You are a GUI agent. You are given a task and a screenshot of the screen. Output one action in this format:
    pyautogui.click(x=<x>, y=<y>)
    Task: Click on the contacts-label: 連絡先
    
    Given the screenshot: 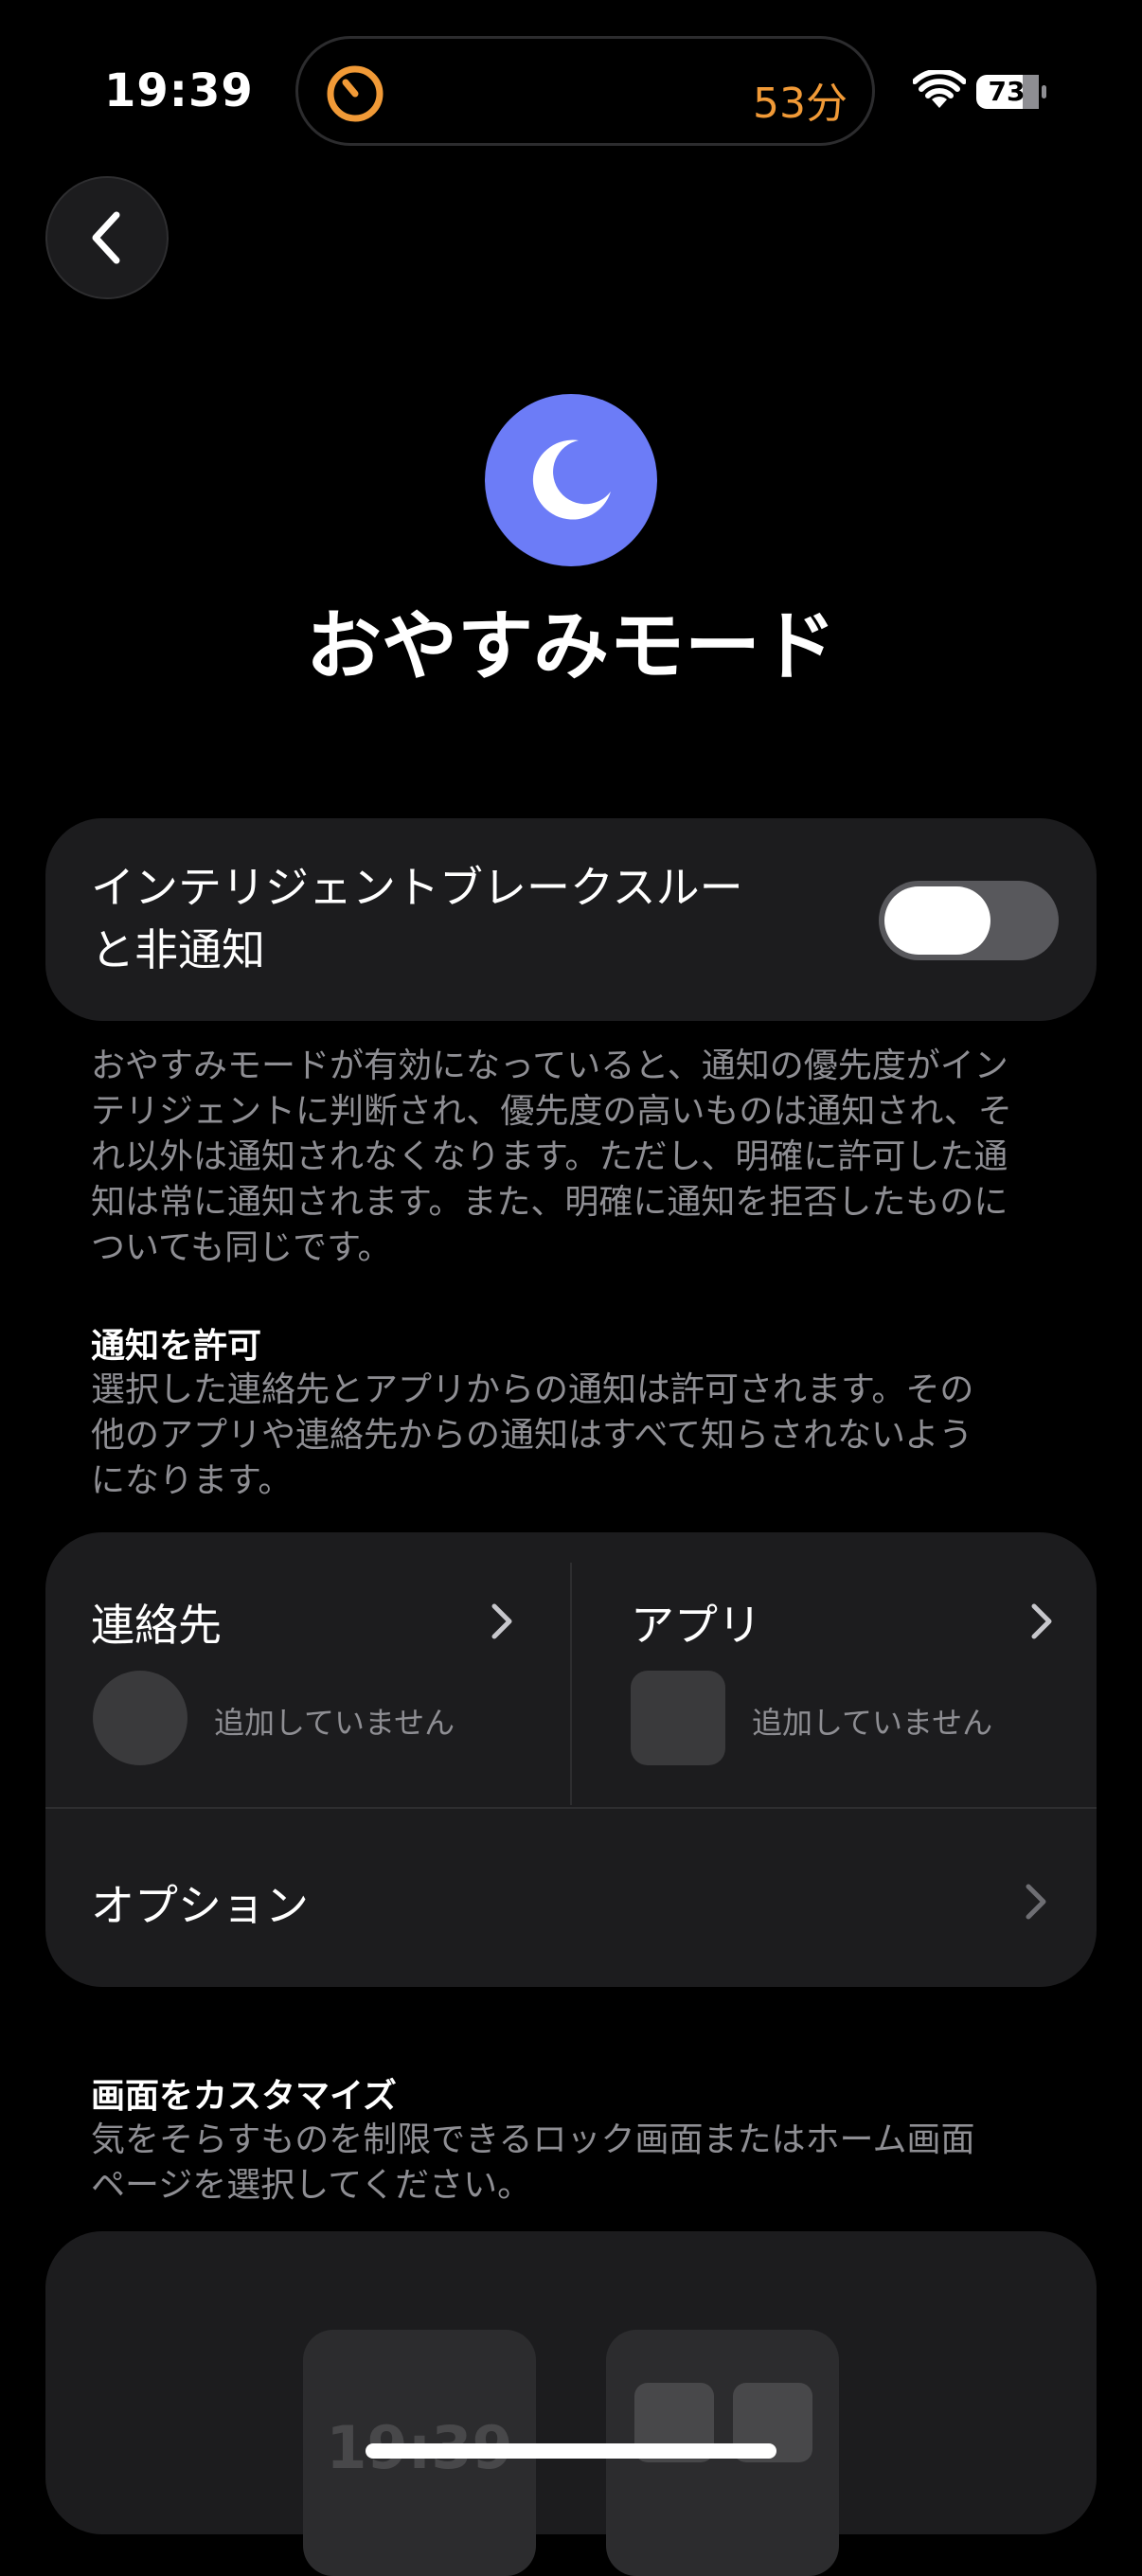 What is the action you would take?
    pyautogui.click(x=156, y=1625)
    